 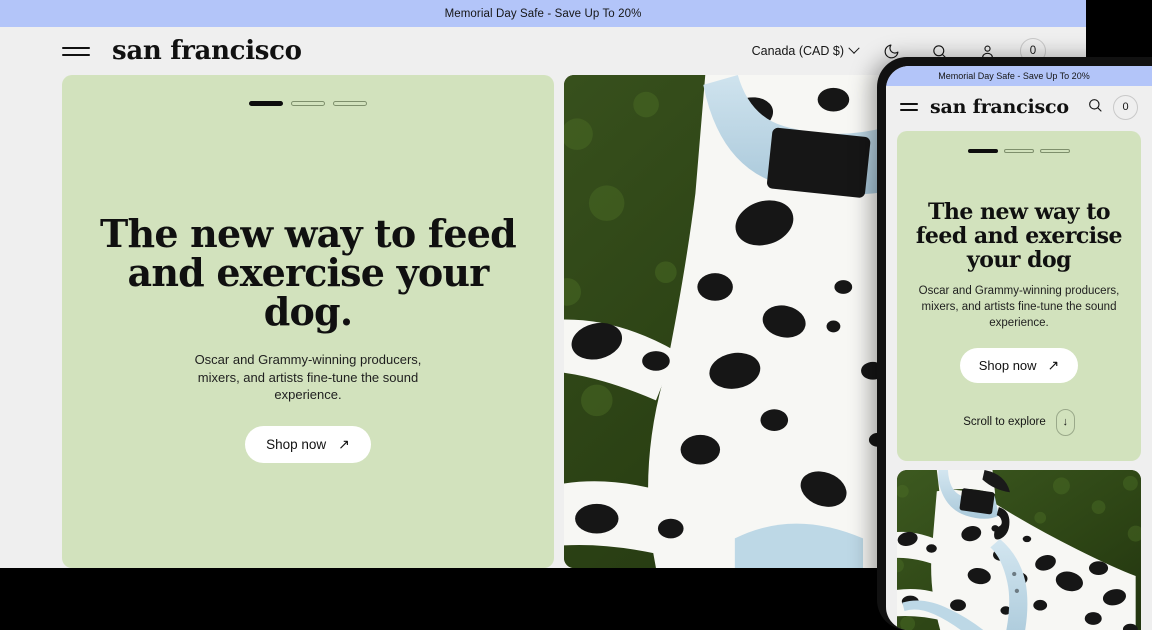 I want to click on shop-now-button: Shop now ↗, so click(x=308, y=444).